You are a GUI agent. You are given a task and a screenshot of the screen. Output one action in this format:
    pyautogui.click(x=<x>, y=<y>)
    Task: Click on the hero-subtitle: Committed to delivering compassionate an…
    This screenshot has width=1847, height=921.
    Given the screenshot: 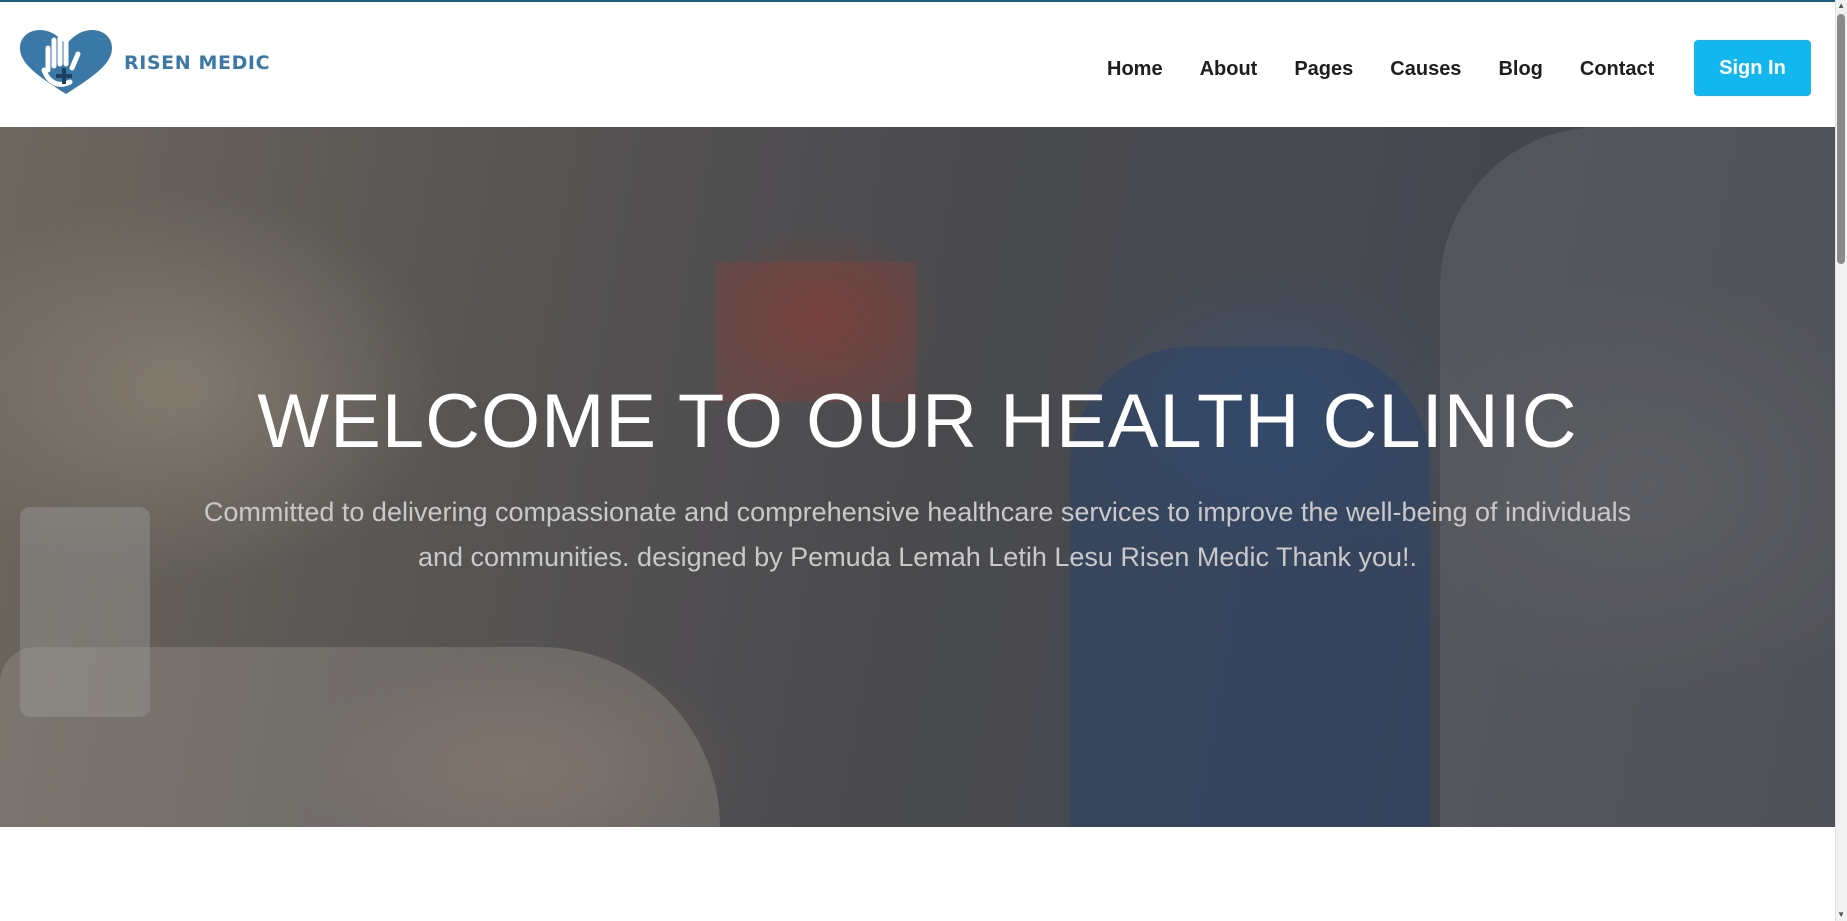 What is the action you would take?
    pyautogui.click(x=917, y=534)
    